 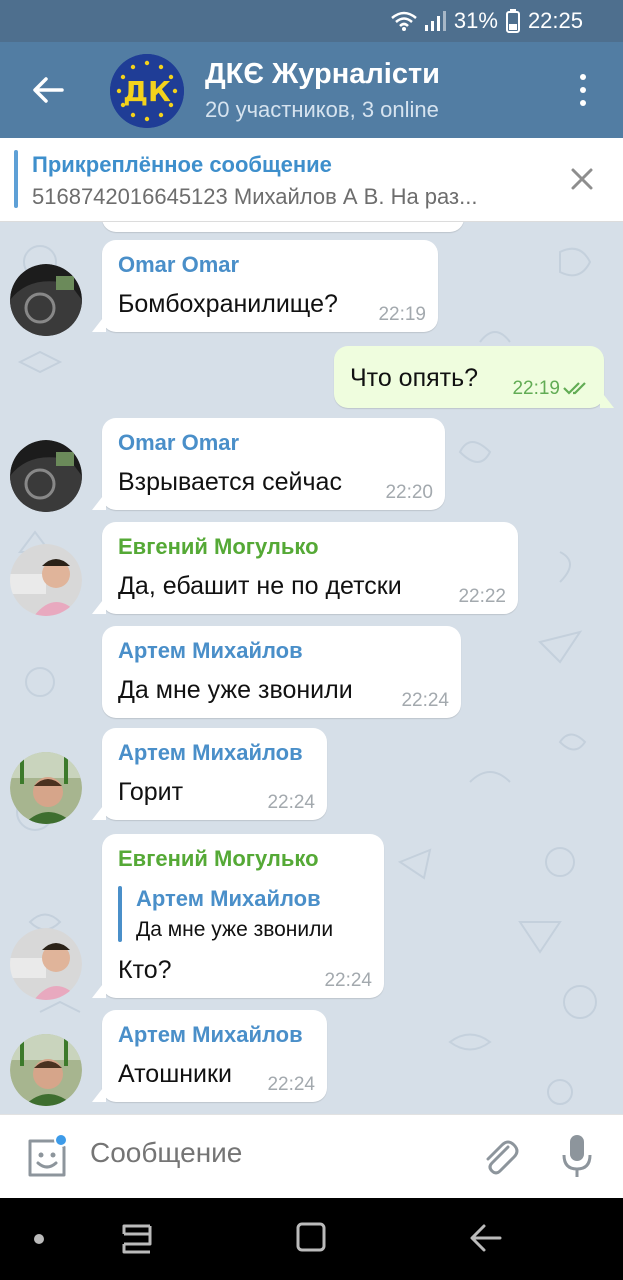 What do you see at coordinates (311, 21) in the screenshot?
I see `status-bar: 31% 22:25` at bounding box center [311, 21].